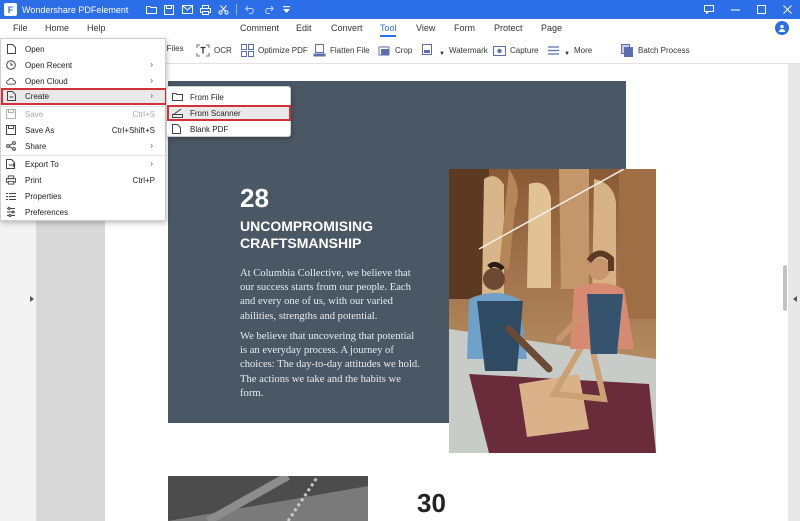 Image resolution: width=800 pixels, height=521 pixels. Describe the element at coordinates (96, 28) in the screenshot. I see `menu-help: Help` at that location.